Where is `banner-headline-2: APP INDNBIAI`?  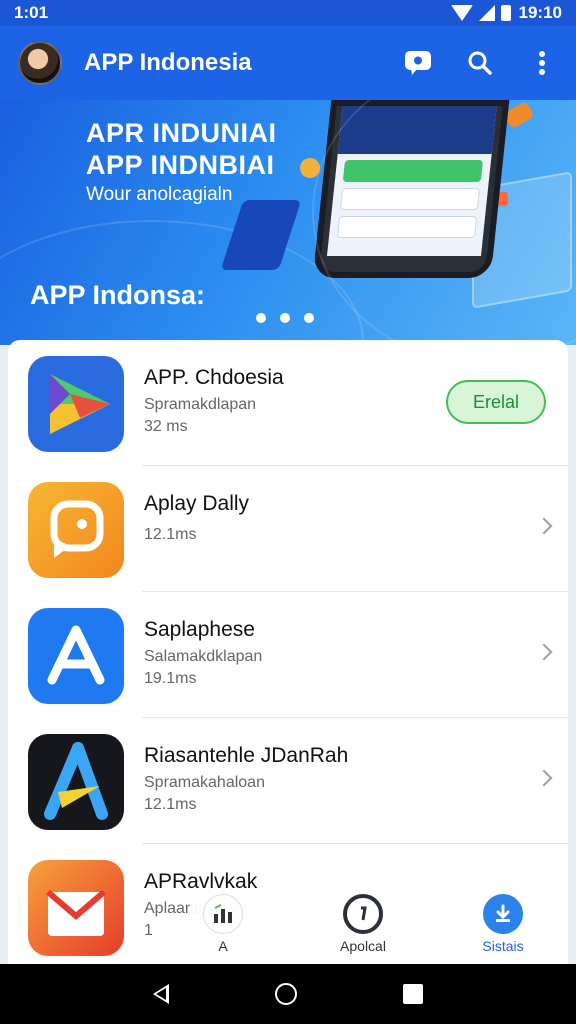 banner-headline-2: APP INDNBIAI is located at coordinates (180, 165).